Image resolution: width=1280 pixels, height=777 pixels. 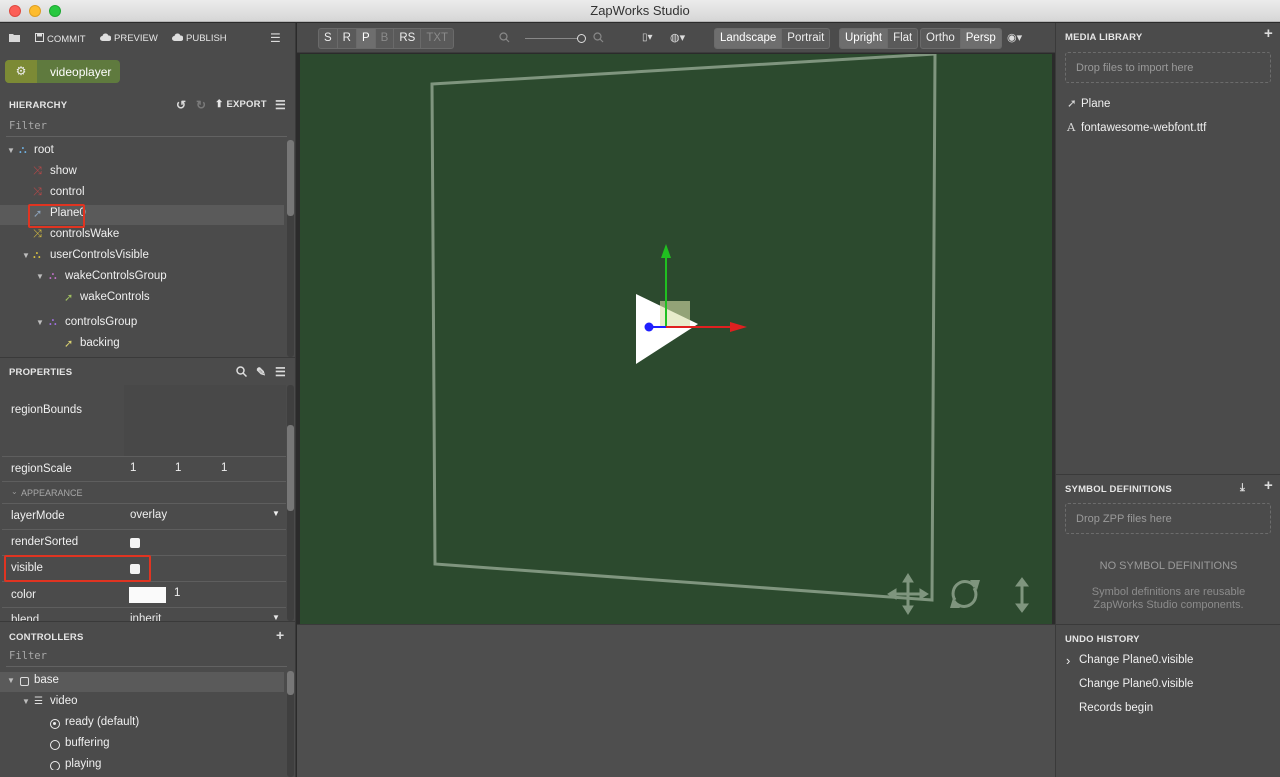 I want to click on add-media-icon: +, so click(x=1268, y=33).